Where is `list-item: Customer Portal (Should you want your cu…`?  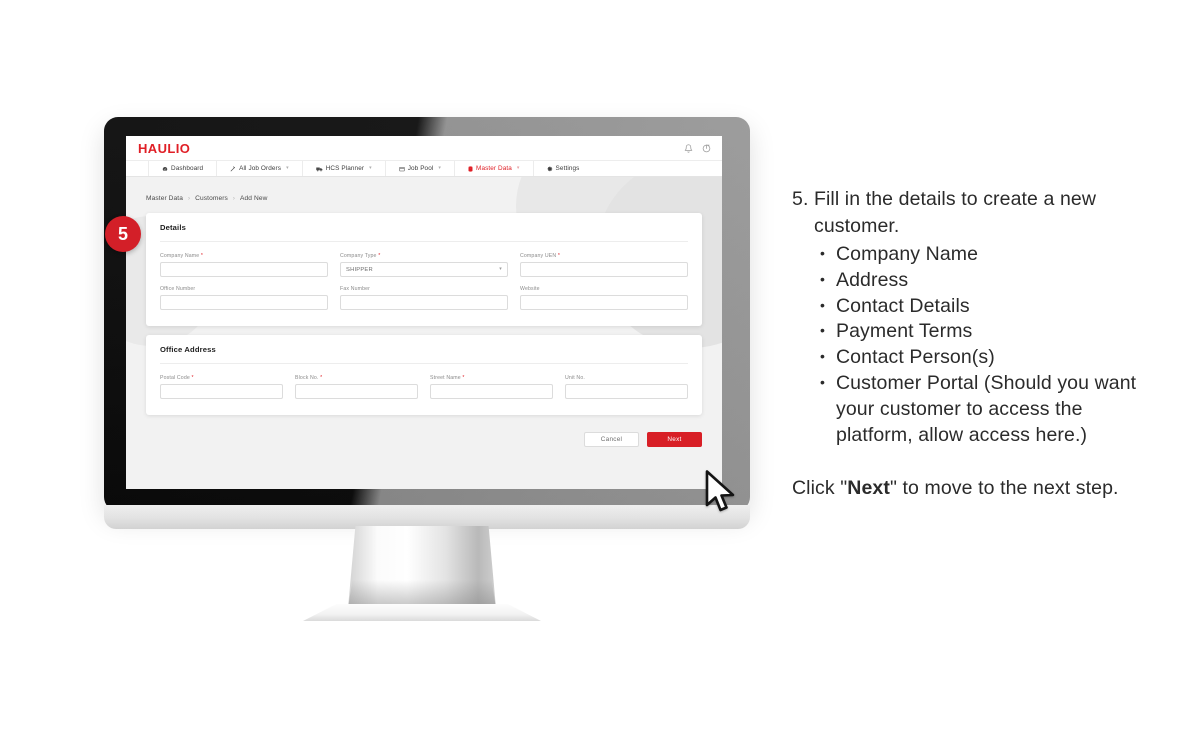 list-item: Customer Portal (Should you want your cu… is located at coordinates (980, 409).